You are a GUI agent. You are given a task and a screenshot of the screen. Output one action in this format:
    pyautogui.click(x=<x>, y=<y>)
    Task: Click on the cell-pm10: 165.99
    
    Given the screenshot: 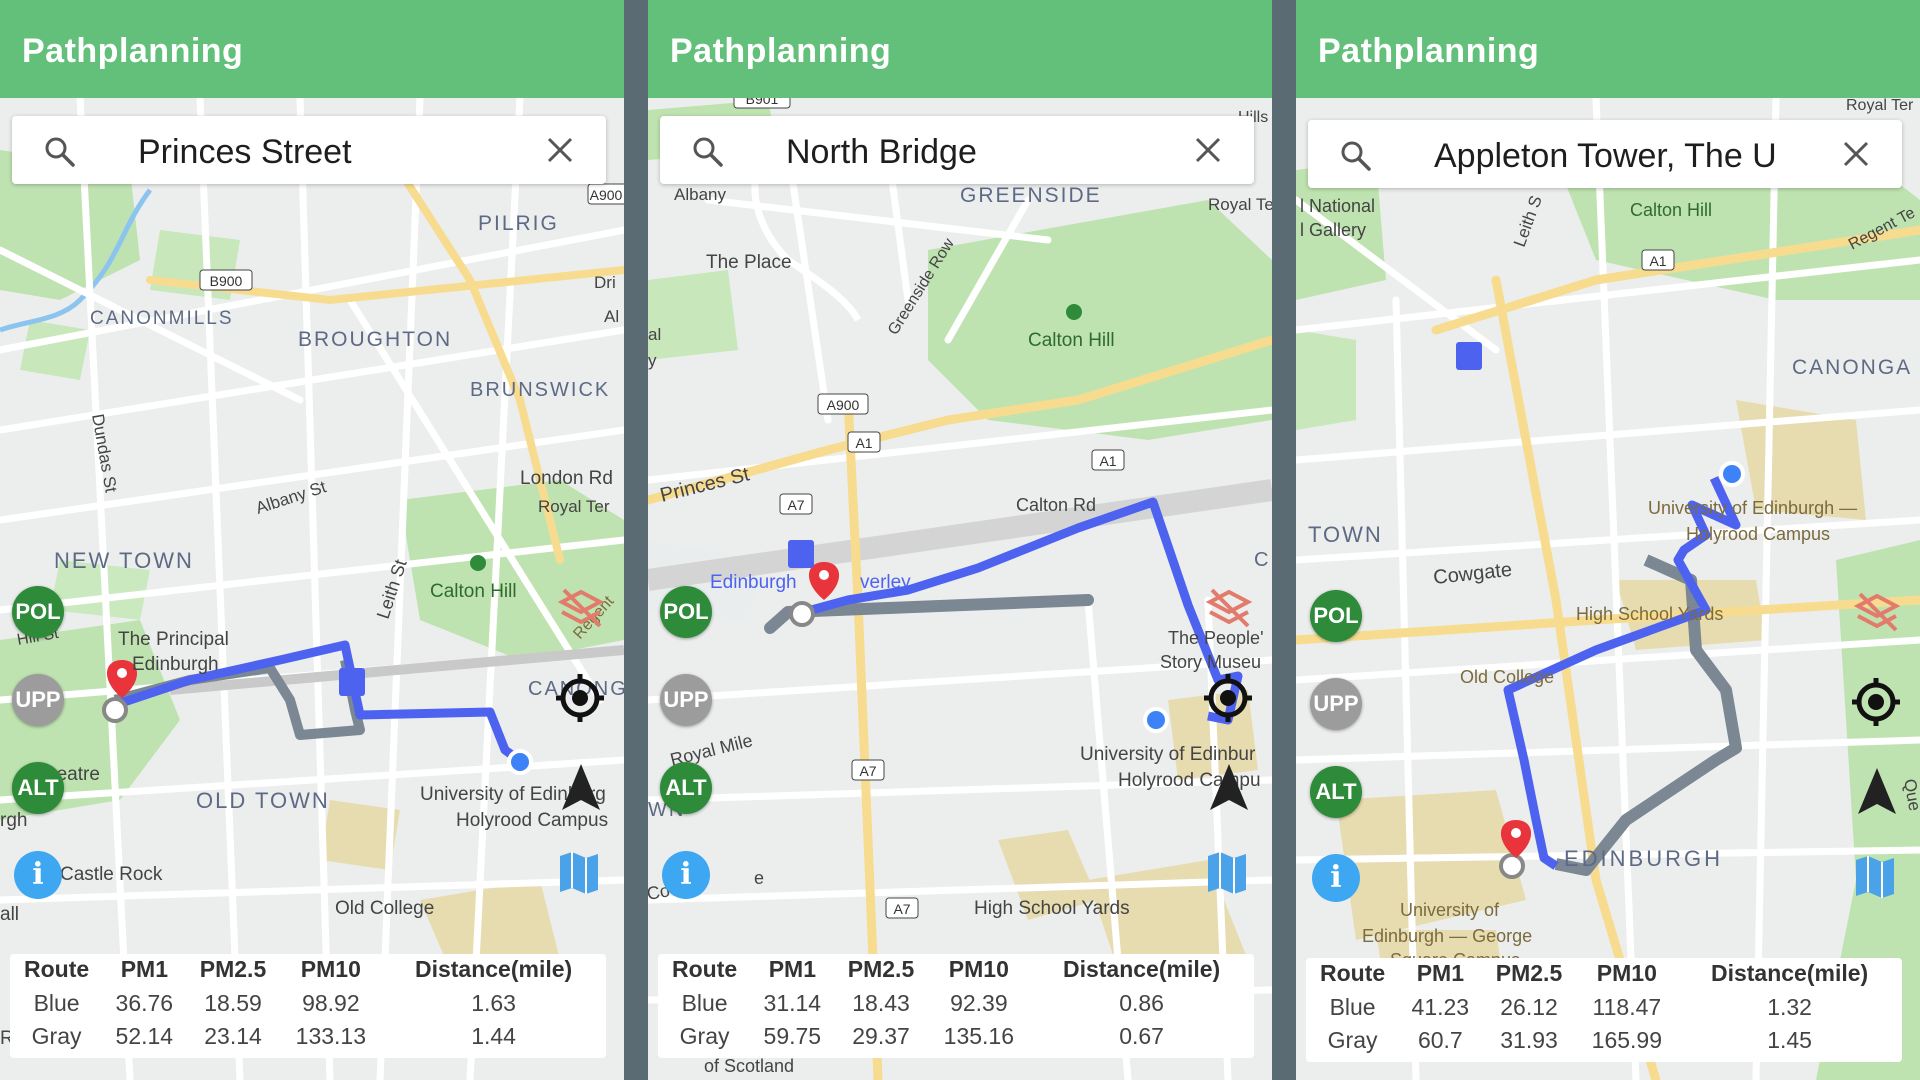 What is the action you would take?
    pyautogui.click(x=1627, y=1040)
    